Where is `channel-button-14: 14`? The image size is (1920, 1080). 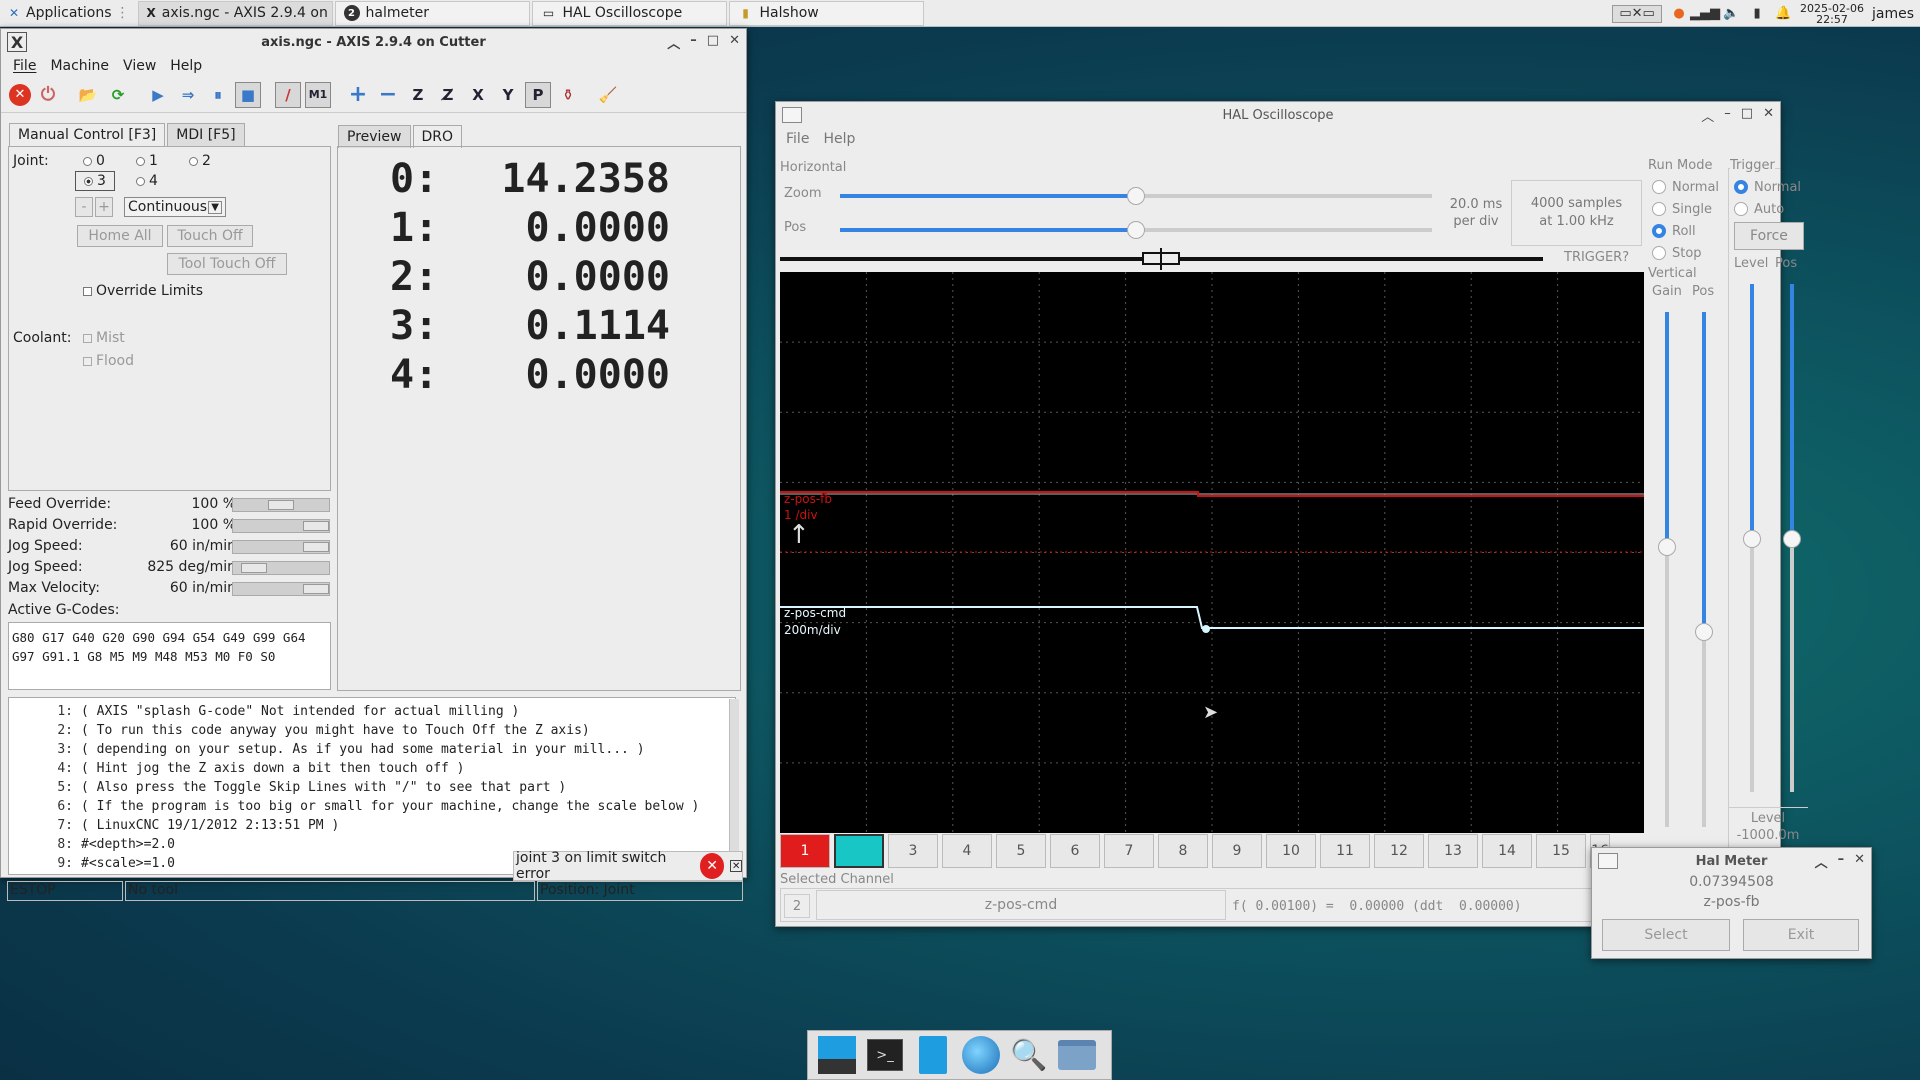 channel-button-14: 14 is located at coordinates (1507, 851).